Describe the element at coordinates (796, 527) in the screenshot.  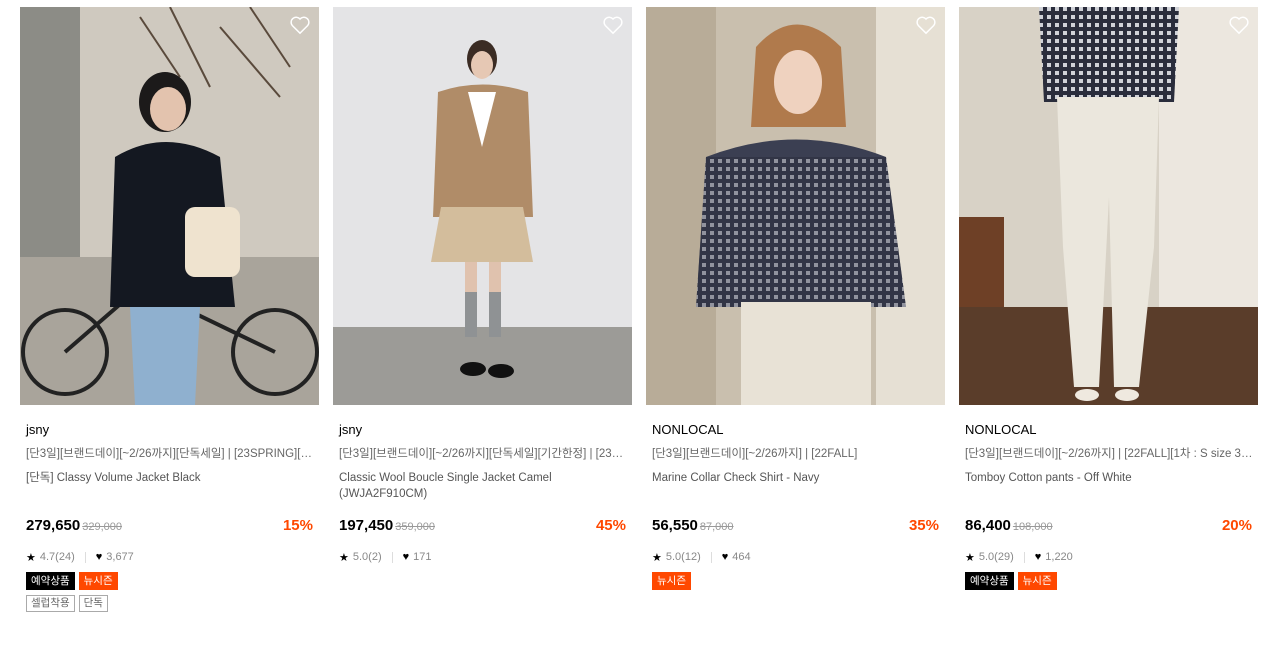
I see `price-row: 56,550 87,000 35%` at that location.